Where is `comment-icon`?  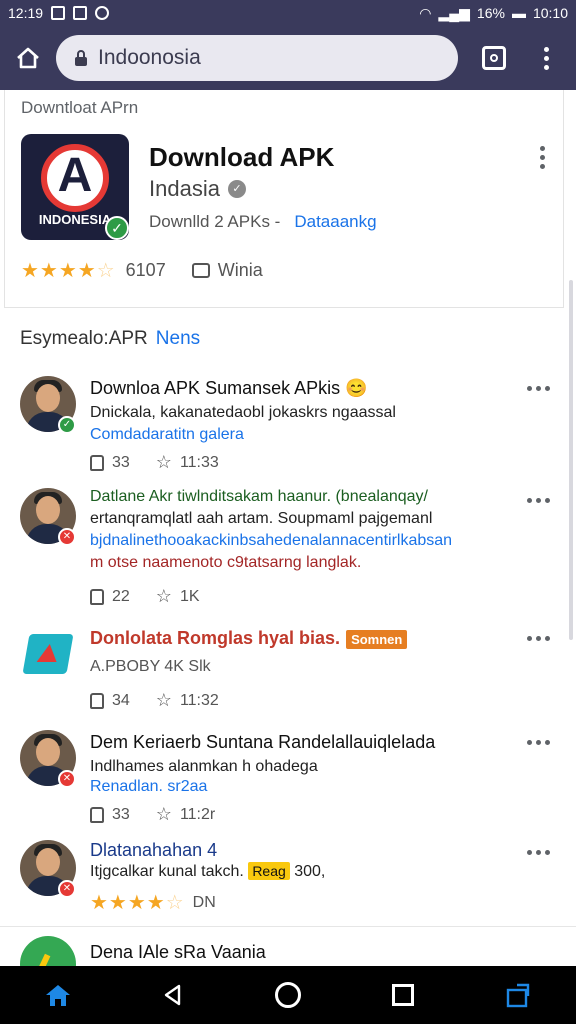 comment-icon is located at coordinates (200, 270).